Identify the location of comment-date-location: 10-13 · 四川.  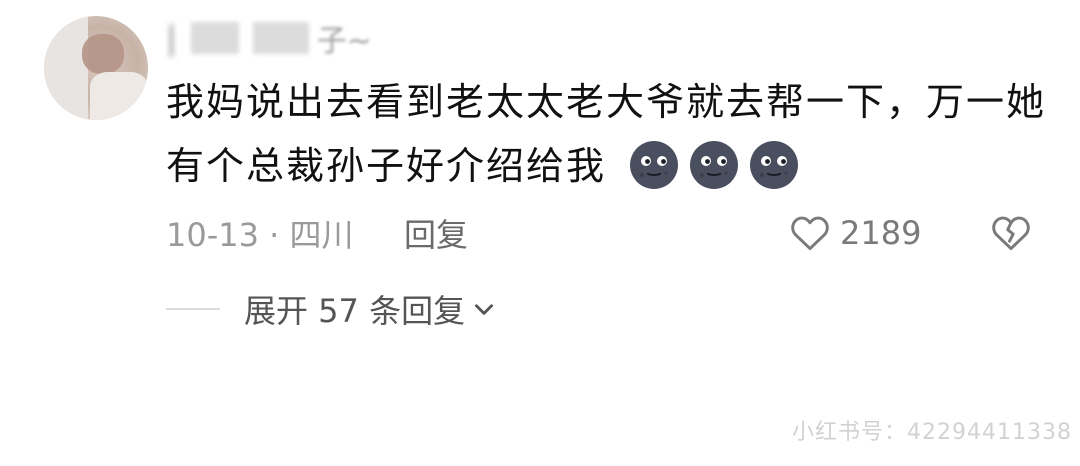
(260, 235).